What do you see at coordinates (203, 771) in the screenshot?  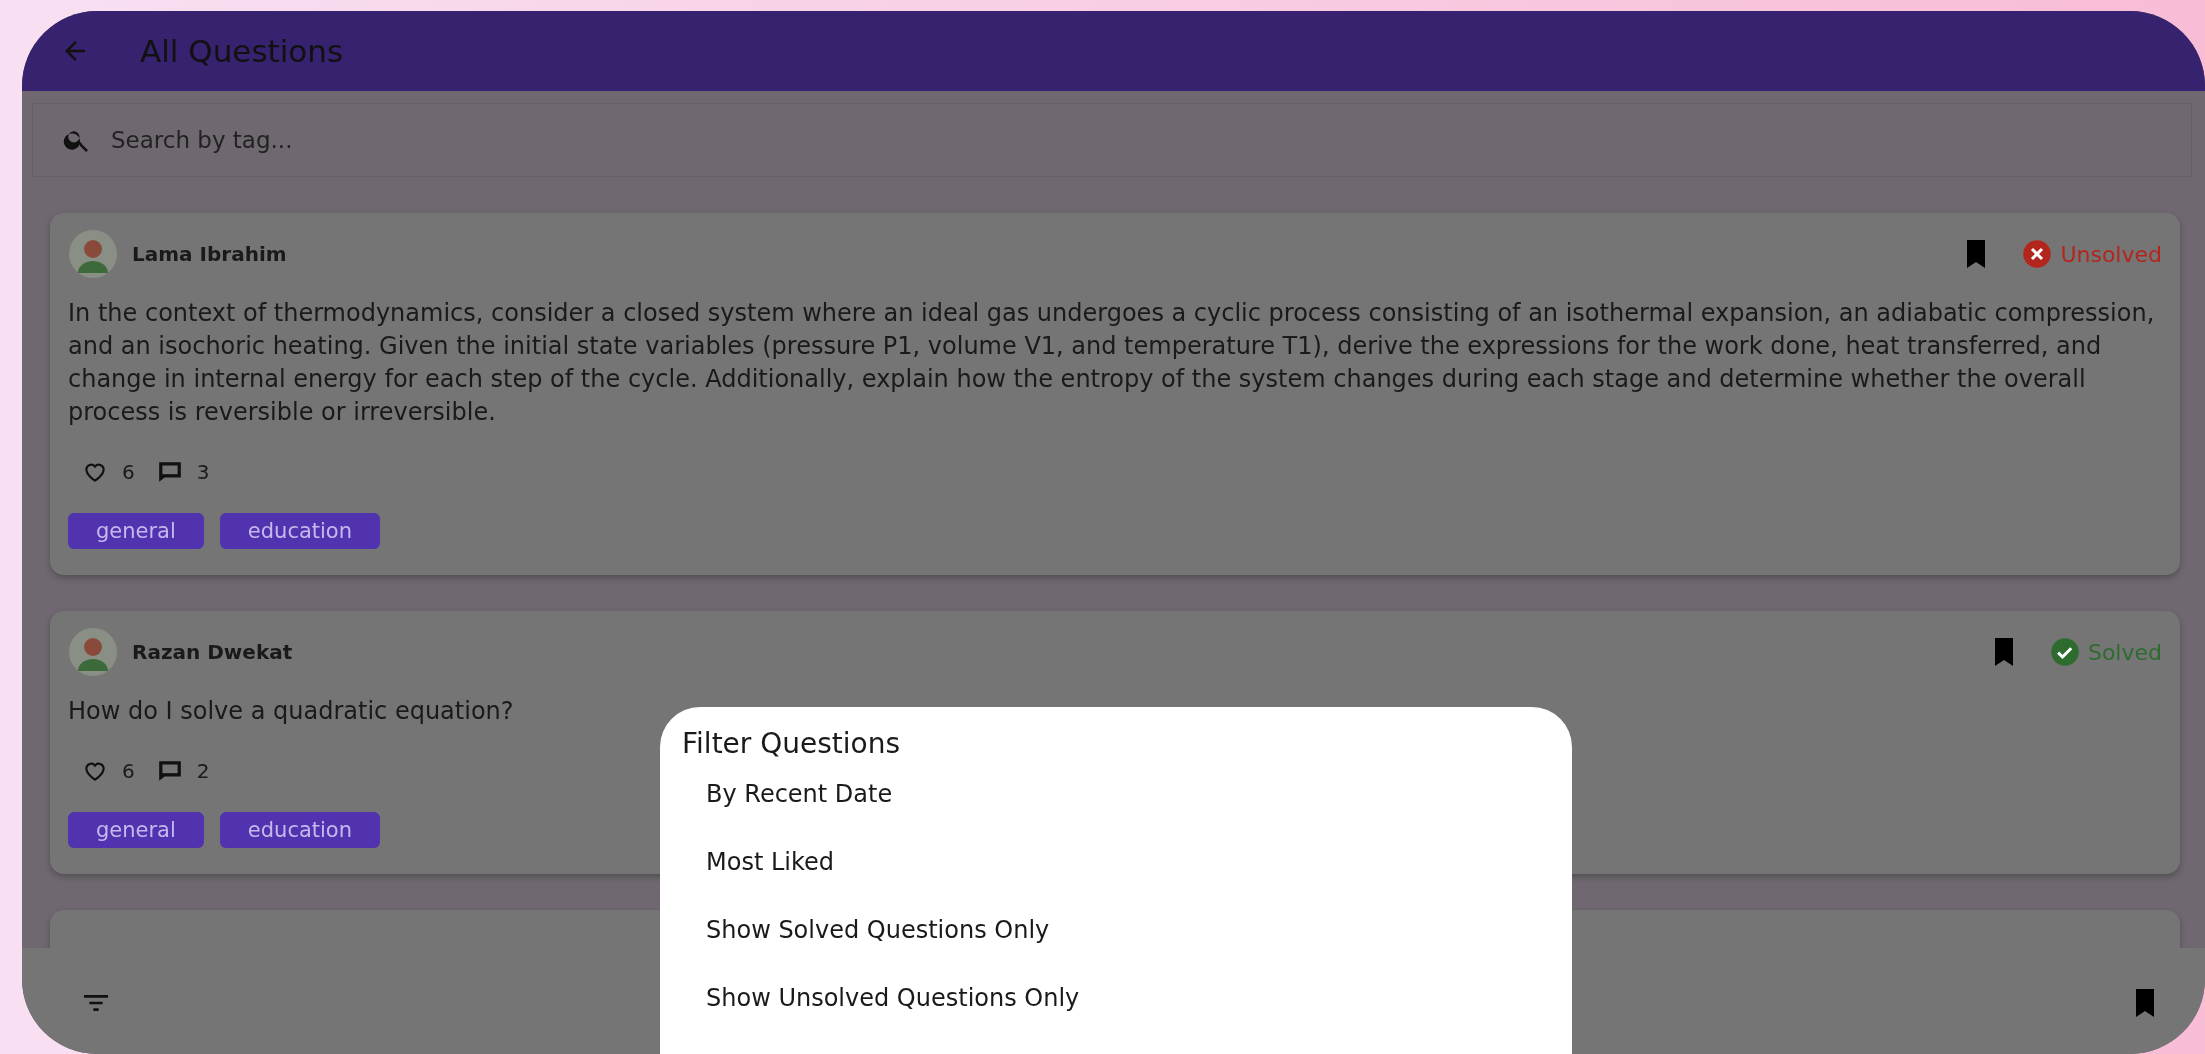 I see `comment-count: 2` at bounding box center [203, 771].